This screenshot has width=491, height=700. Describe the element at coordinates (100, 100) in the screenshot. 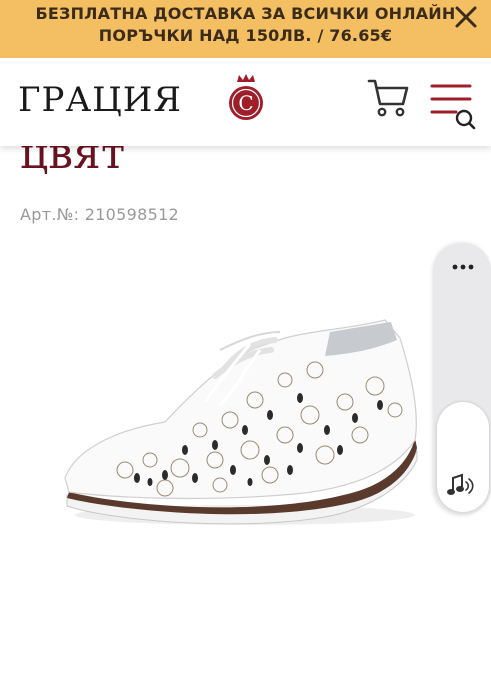

I see `logo-text: ГРАЦИЯ` at that location.